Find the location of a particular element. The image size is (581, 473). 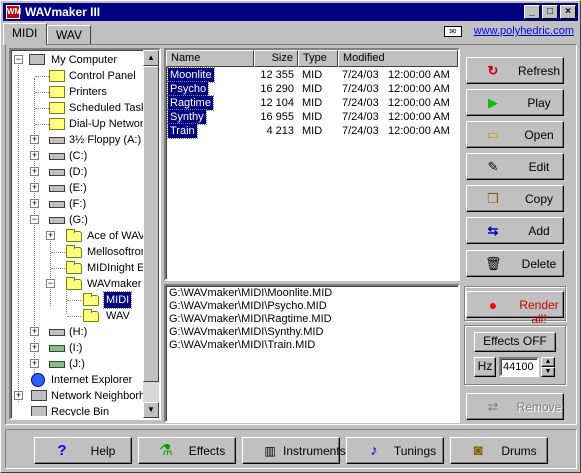

file-row: Psycho 16 290 MID 7/24/03 12:00:00 AM is located at coordinates (312, 89).